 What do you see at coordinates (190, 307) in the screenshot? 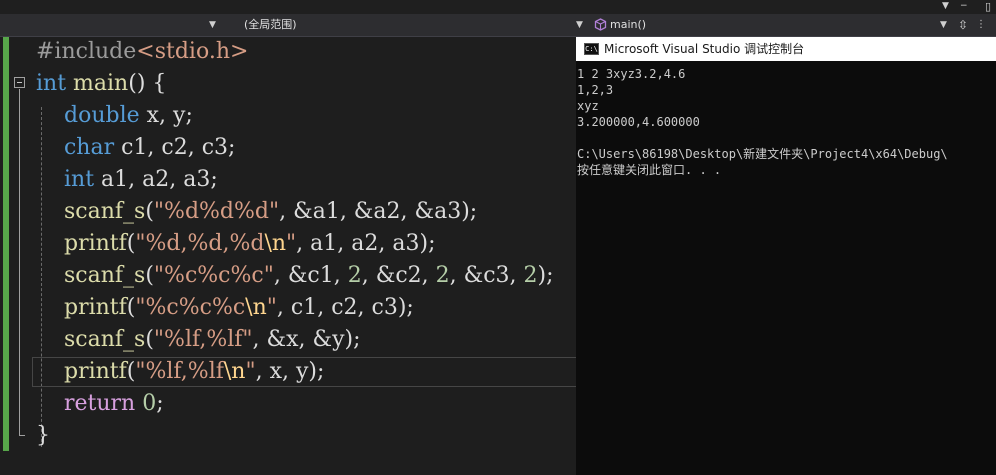
I see `string-literal: "%c%c%c` at bounding box center [190, 307].